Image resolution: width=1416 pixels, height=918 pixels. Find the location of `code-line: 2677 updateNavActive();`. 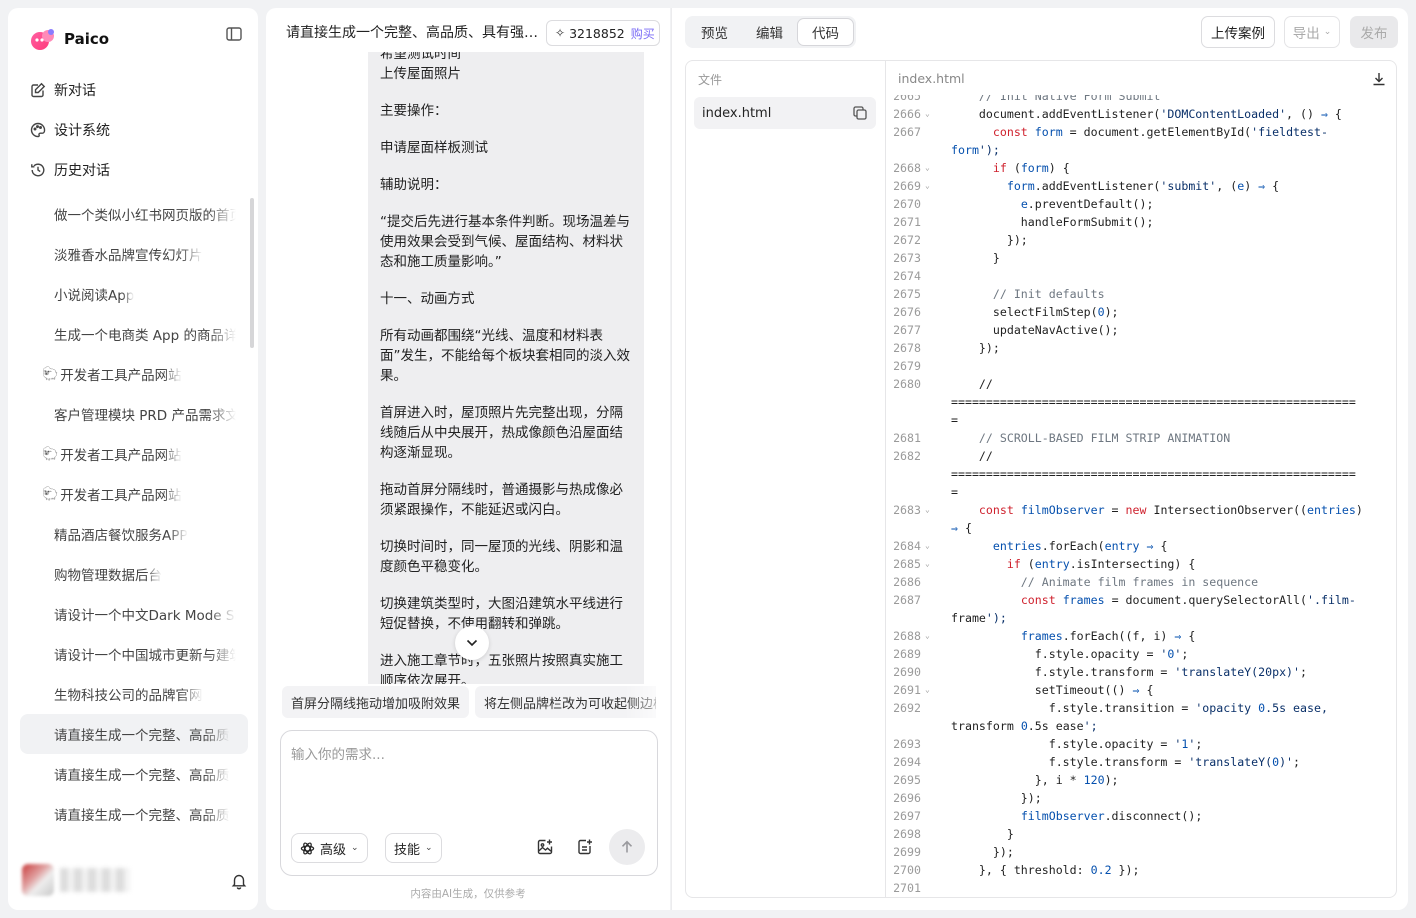

code-line: 2677 updateNavActive(); is located at coordinates (1141, 330).